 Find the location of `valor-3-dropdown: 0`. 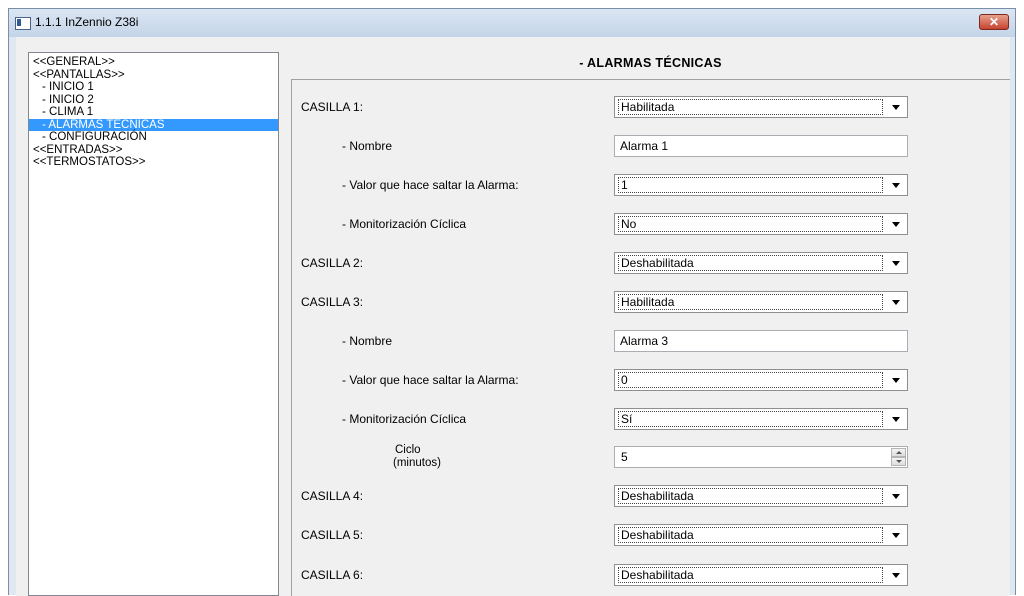

valor-3-dropdown: 0 is located at coordinates (761, 380).